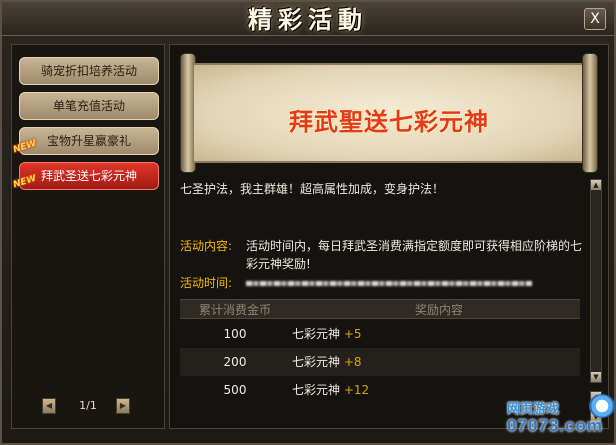 This screenshot has width=616, height=445. Describe the element at coordinates (590, 113) in the screenshot. I see `scroll-roll-right` at that location.